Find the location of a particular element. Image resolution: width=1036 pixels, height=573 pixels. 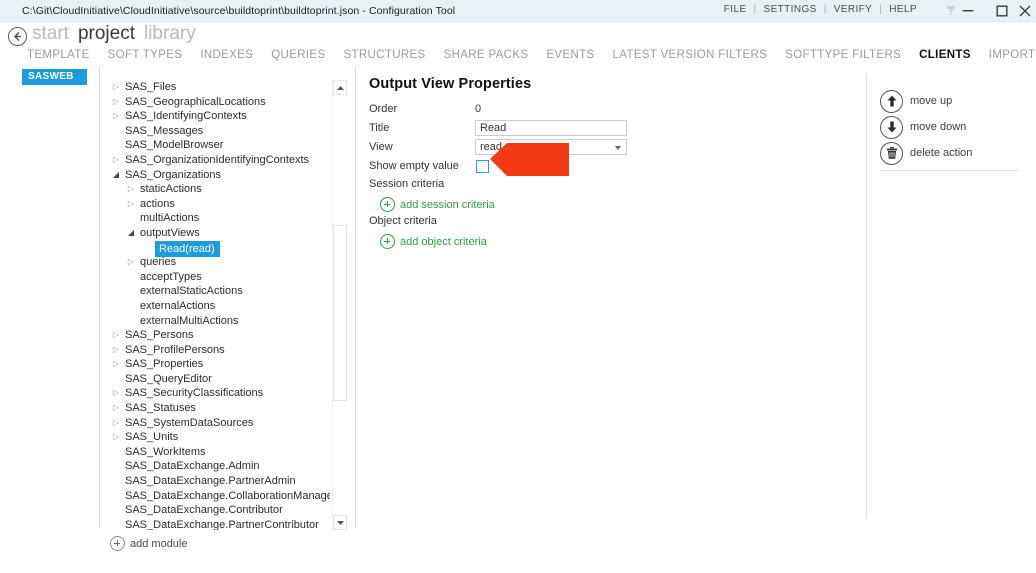

menu-item-help: HELP is located at coordinates (903, 9).